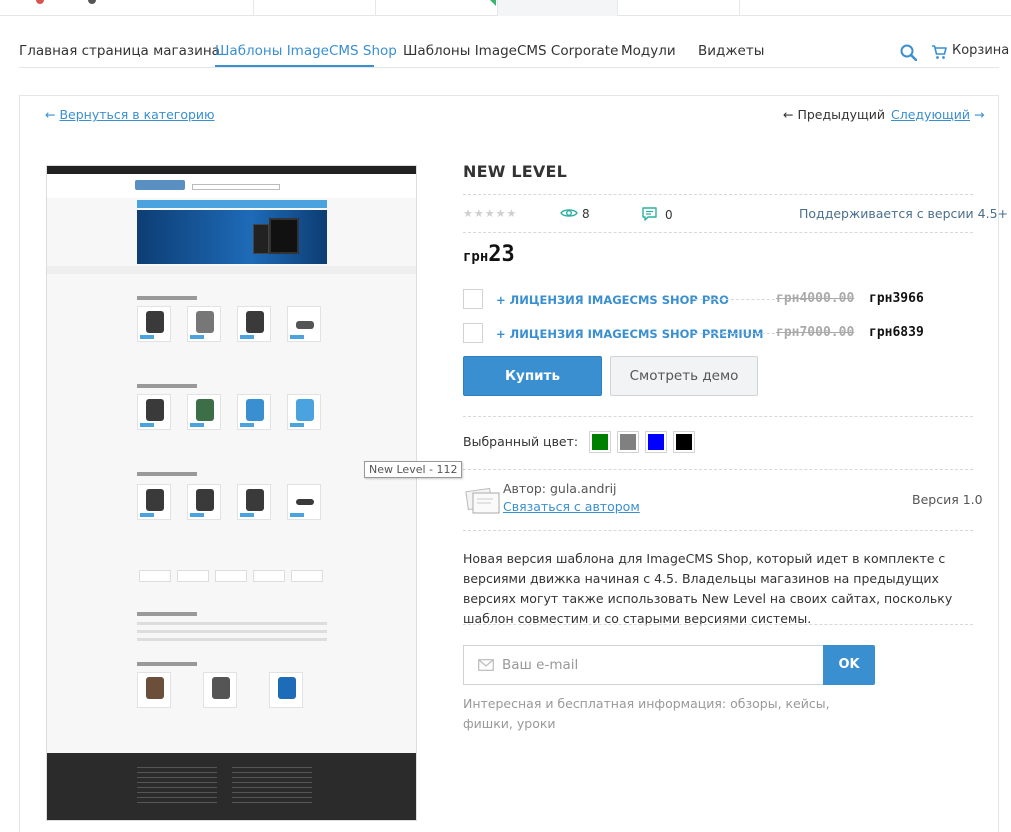 The width and height of the screenshot is (1011, 832). Describe the element at coordinates (501, 254) in the screenshot. I see `price-value: 23` at that location.